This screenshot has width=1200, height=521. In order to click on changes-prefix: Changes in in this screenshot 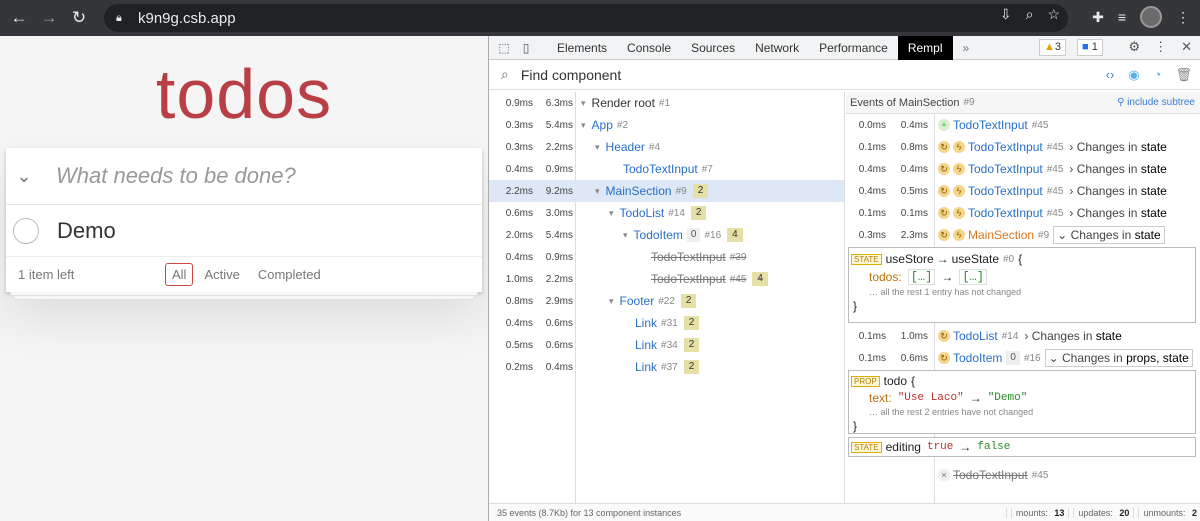, I will do `click(1107, 169)`.